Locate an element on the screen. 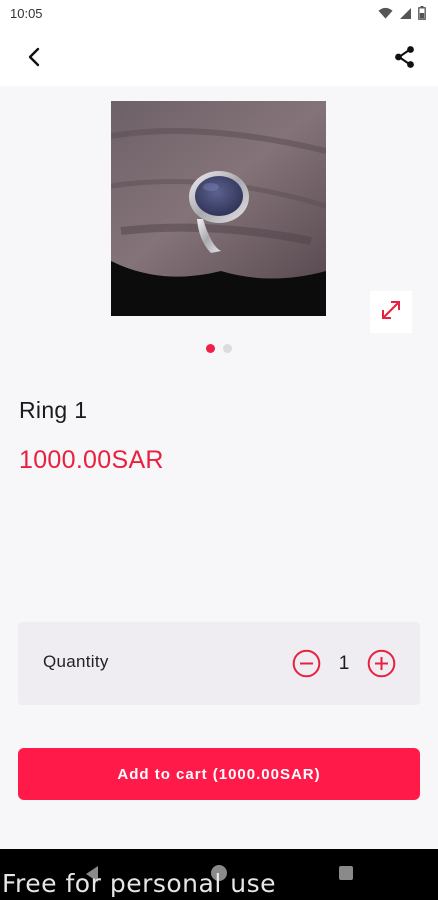 The height and width of the screenshot is (900, 438). ring-photo is located at coordinates (218, 208).